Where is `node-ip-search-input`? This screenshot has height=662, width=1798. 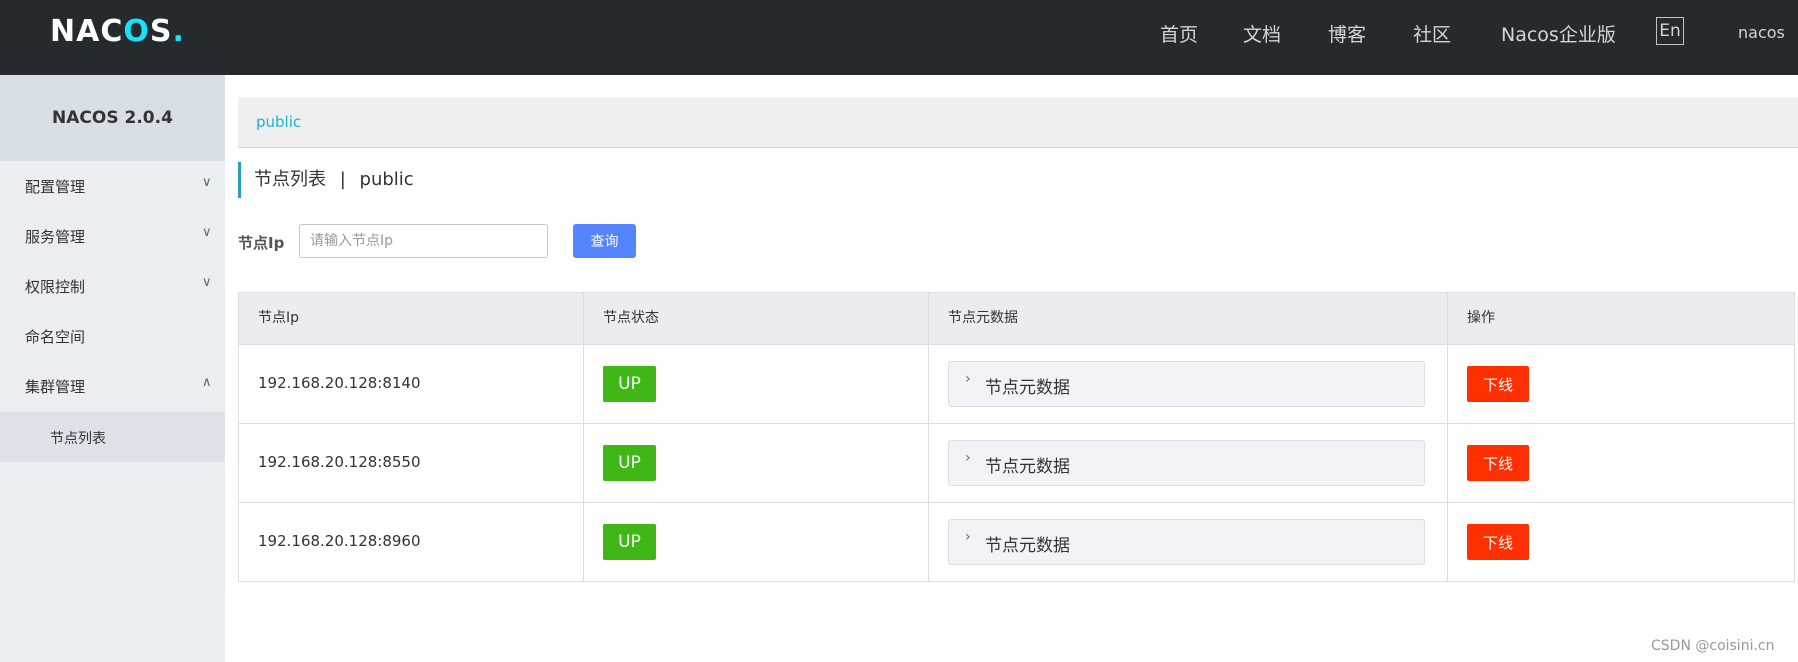
node-ip-search-input is located at coordinates (423, 241).